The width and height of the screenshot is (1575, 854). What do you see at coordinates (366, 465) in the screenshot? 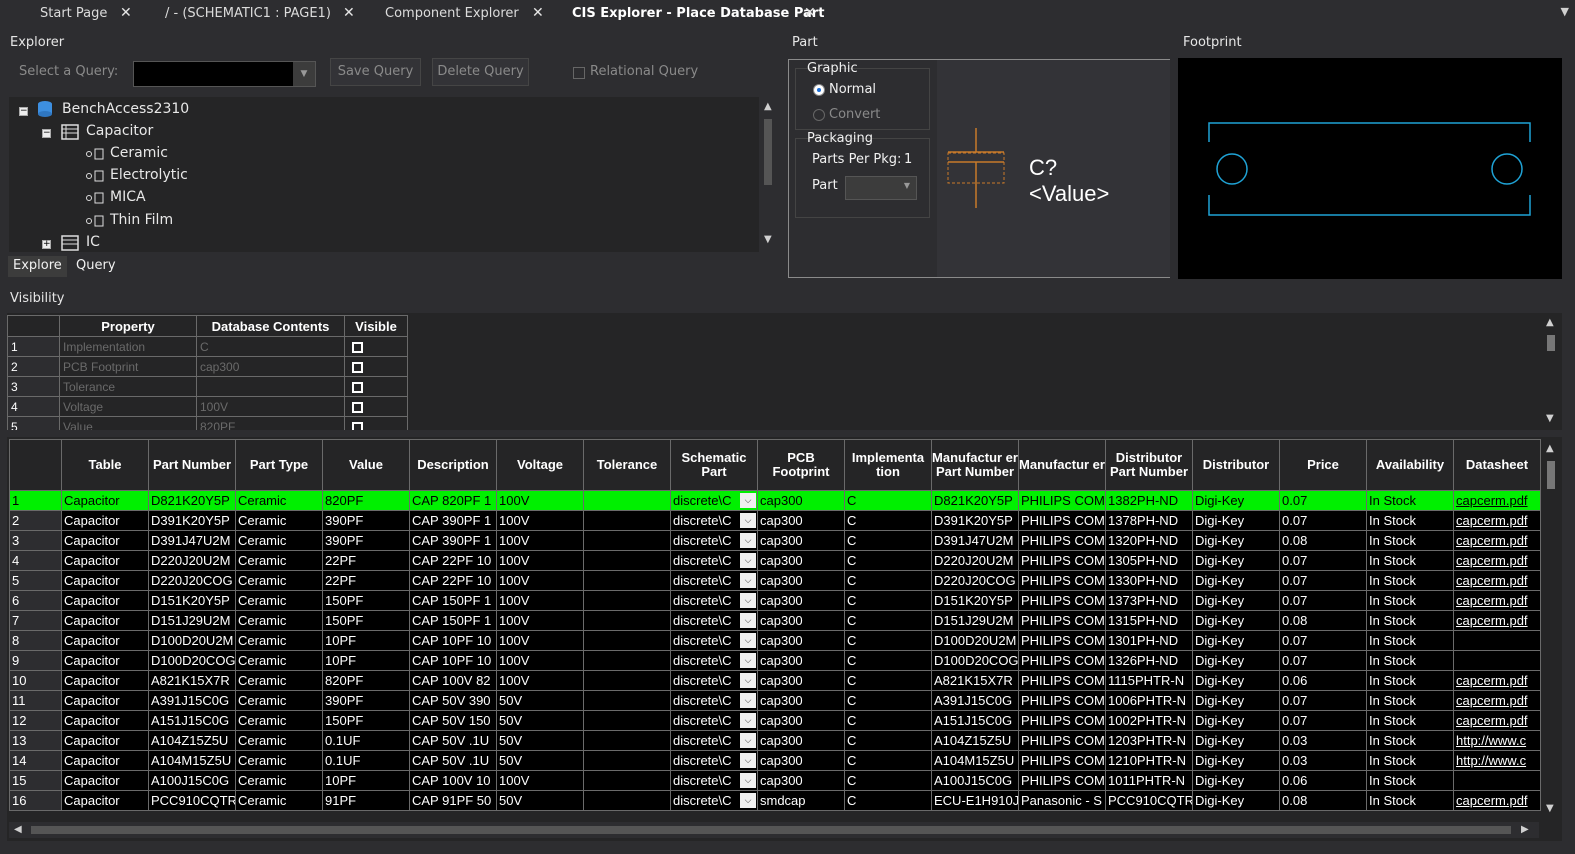
I see `column-header: Value` at bounding box center [366, 465].